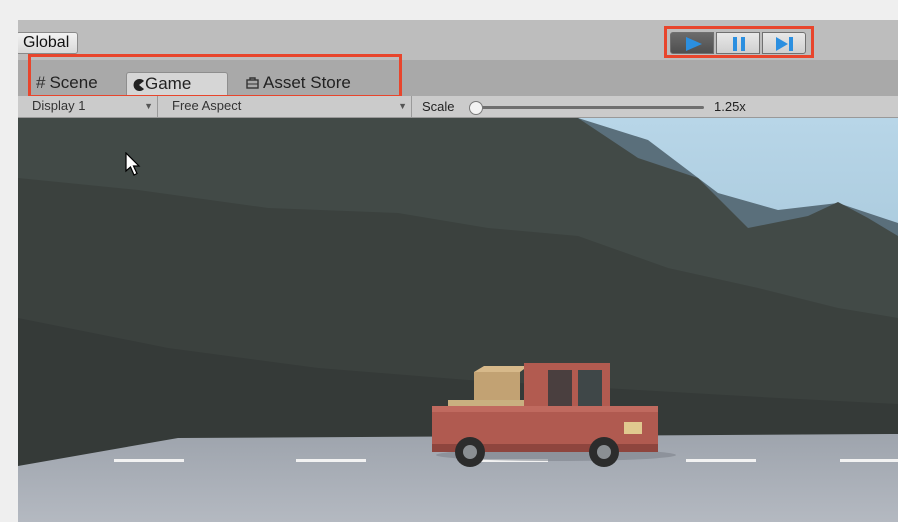  What do you see at coordinates (458, 40) in the screenshot?
I see `main-toolbar: Global` at bounding box center [458, 40].